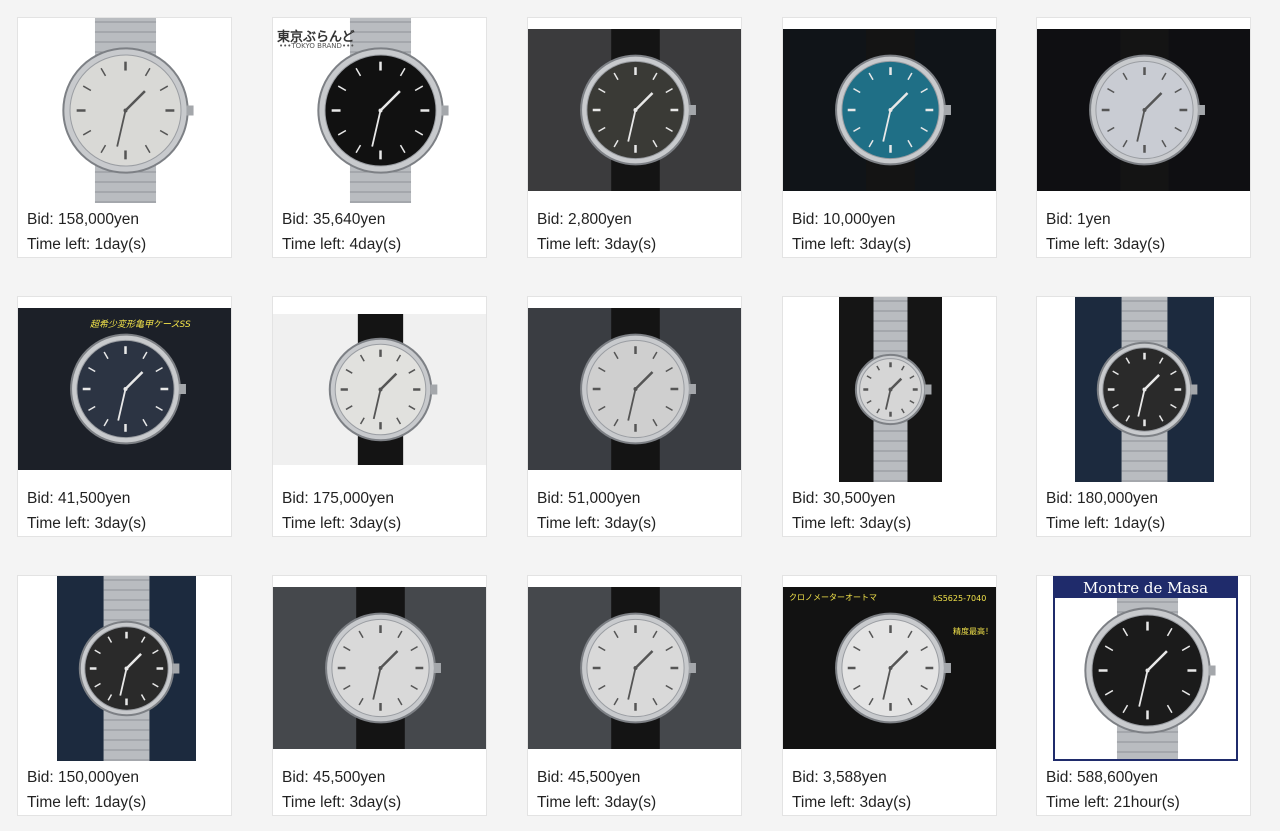 The image size is (1280, 831). Describe the element at coordinates (589, 777) in the screenshot. I see `bid-amount: Bid: 45,500yen` at that location.